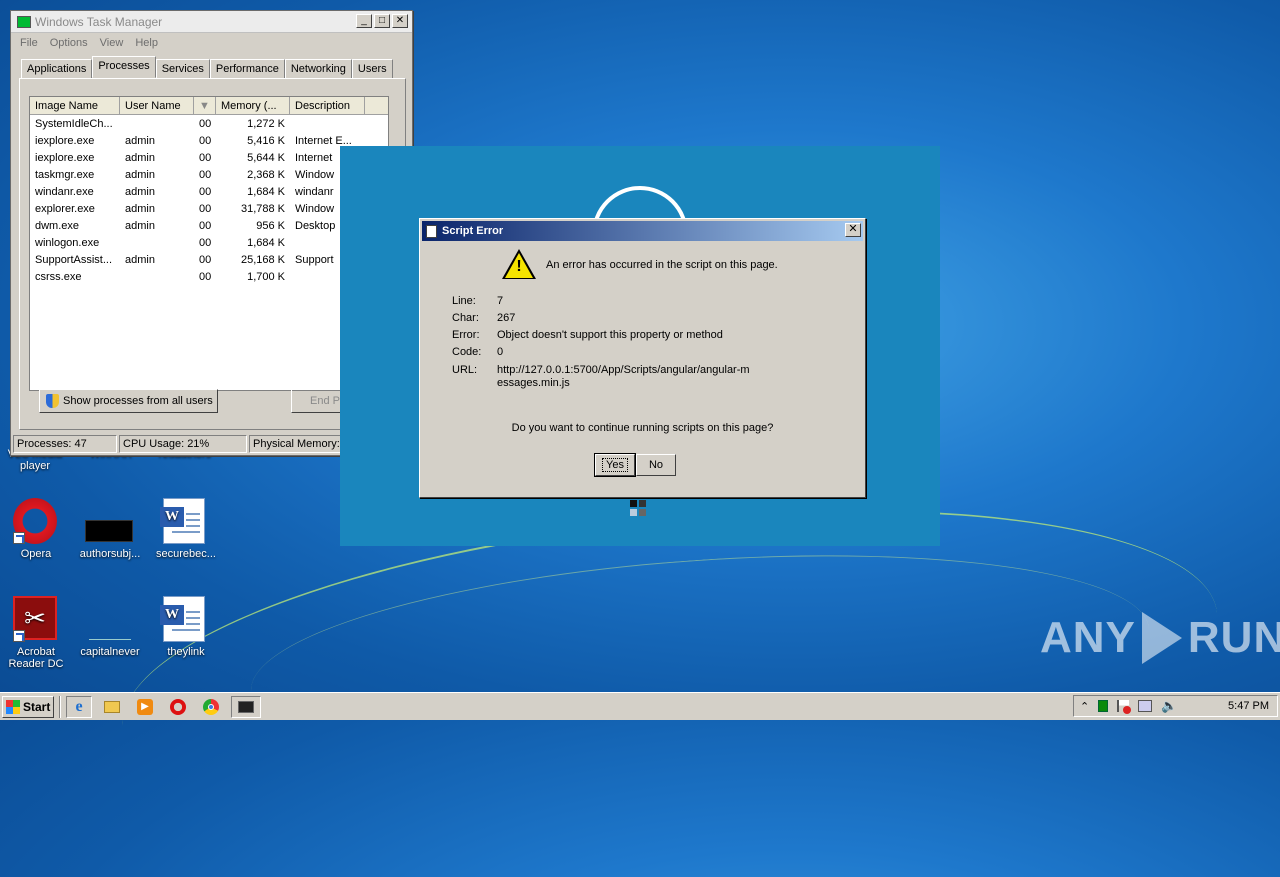 This screenshot has width=1280, height=877. What do you see at coordinates (157, 105) in the screenshot?
I see `column-user-name: User Name` at bounding box center [157, 105].